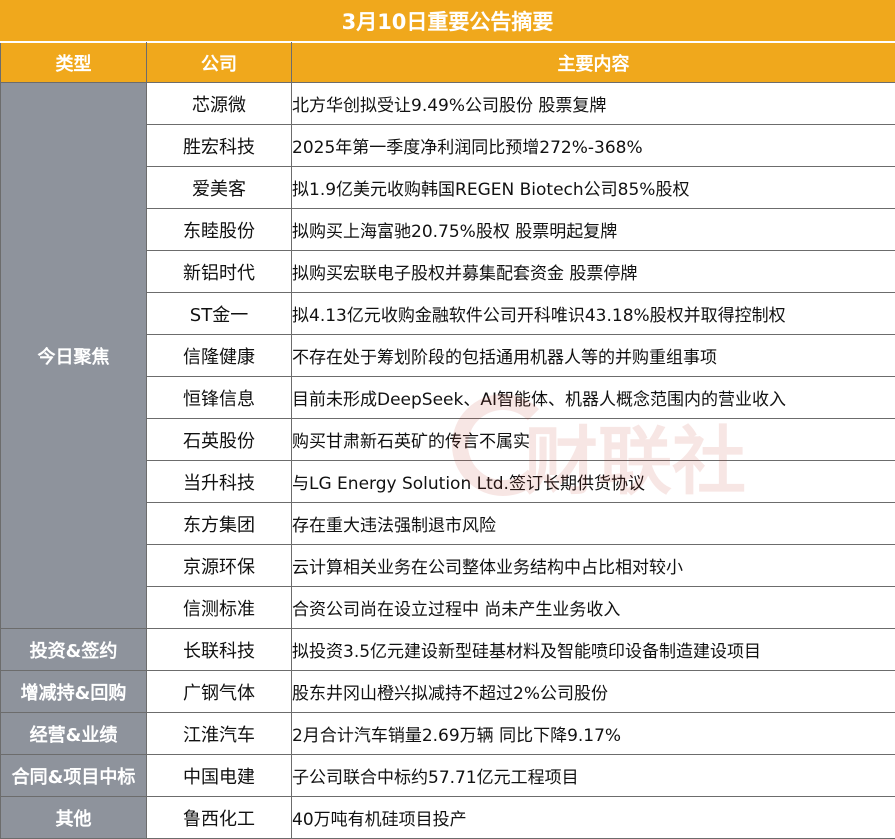 This screenshot has width=895, height=839. What do you see at coordinates (73, 62) in the screenshot?
I see `column-header-type: 类型` at bounding box center [73, 62].